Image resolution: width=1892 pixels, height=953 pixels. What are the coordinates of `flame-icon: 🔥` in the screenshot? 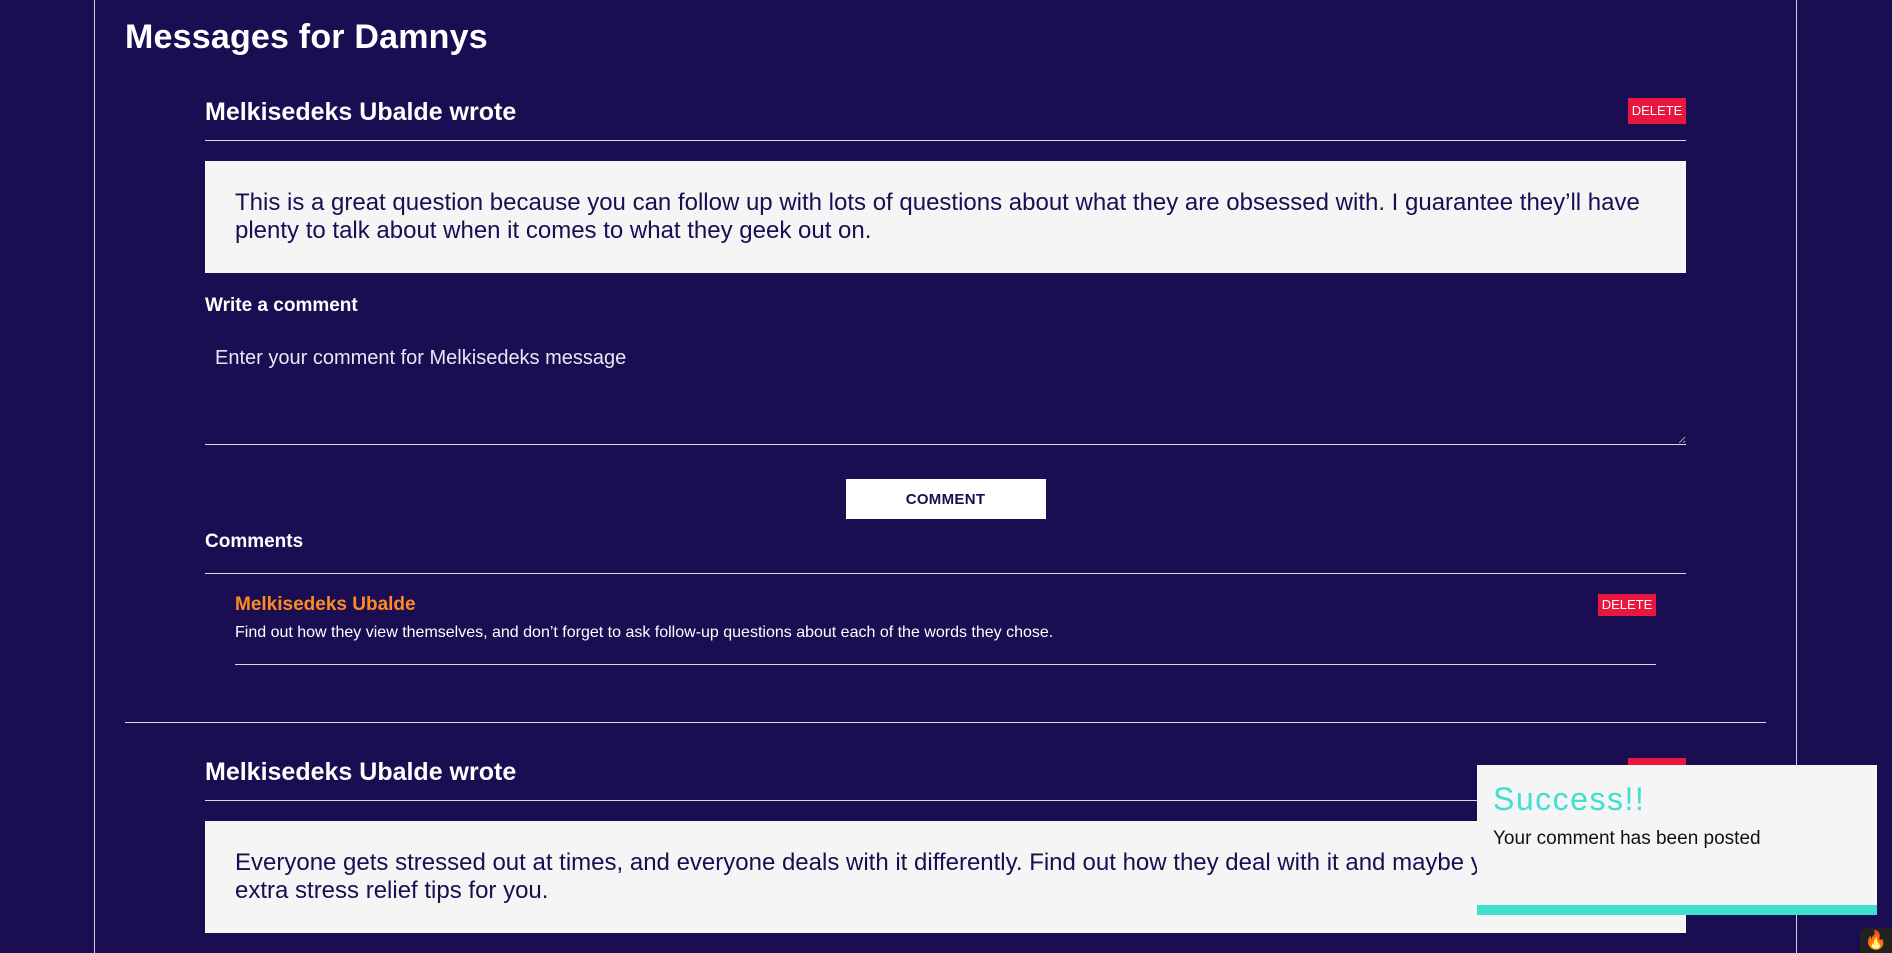 It's located at (1876, 940).